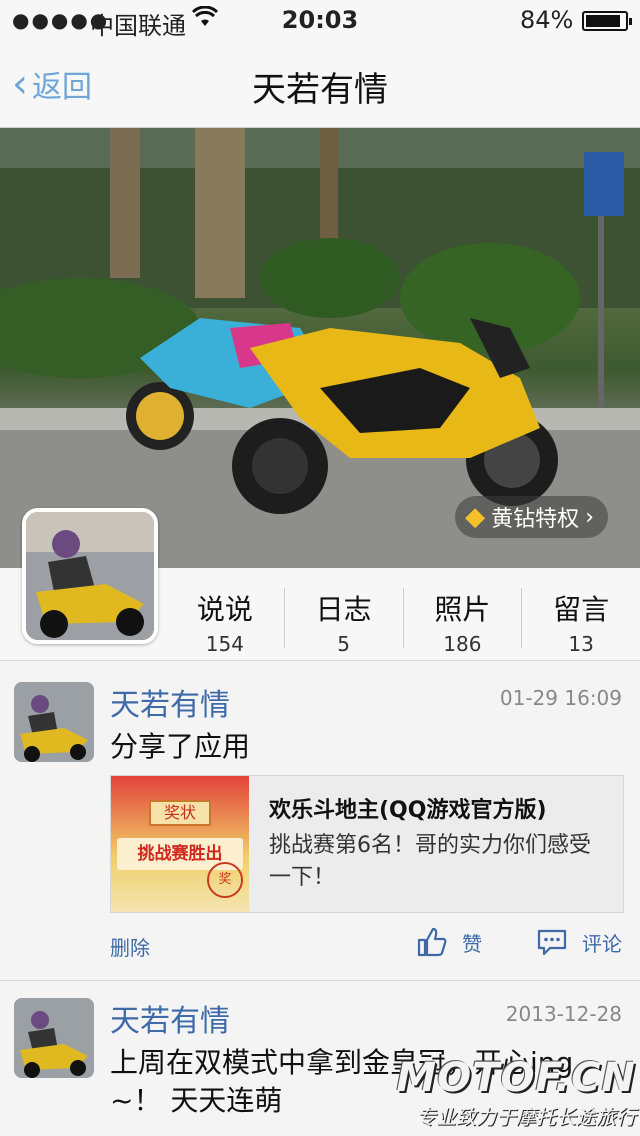 The image size is (640, 1136). What do you see at coordinates (581, 609) in the screenshot?
I see `stat-label: 留言` at bounding box center [581, 609].